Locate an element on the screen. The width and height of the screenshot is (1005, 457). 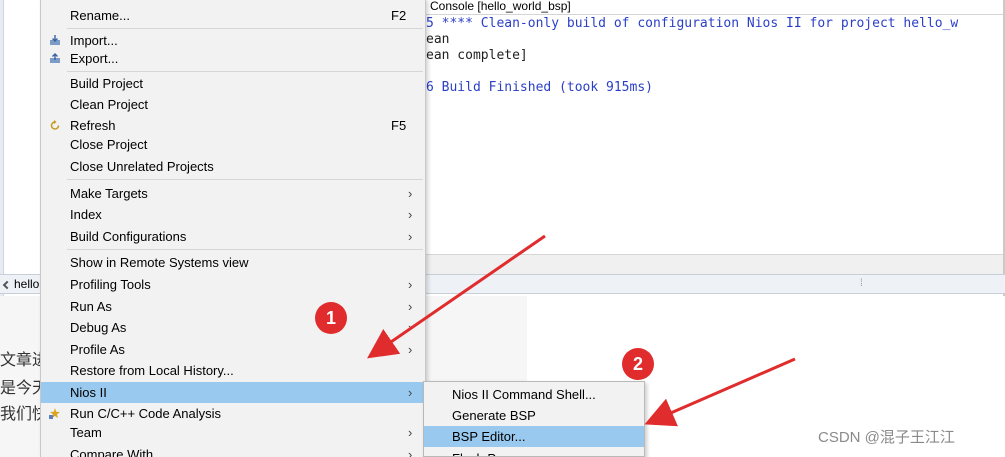
menu-item-compare-with: Compare With › is located at coordinates (233, 450).